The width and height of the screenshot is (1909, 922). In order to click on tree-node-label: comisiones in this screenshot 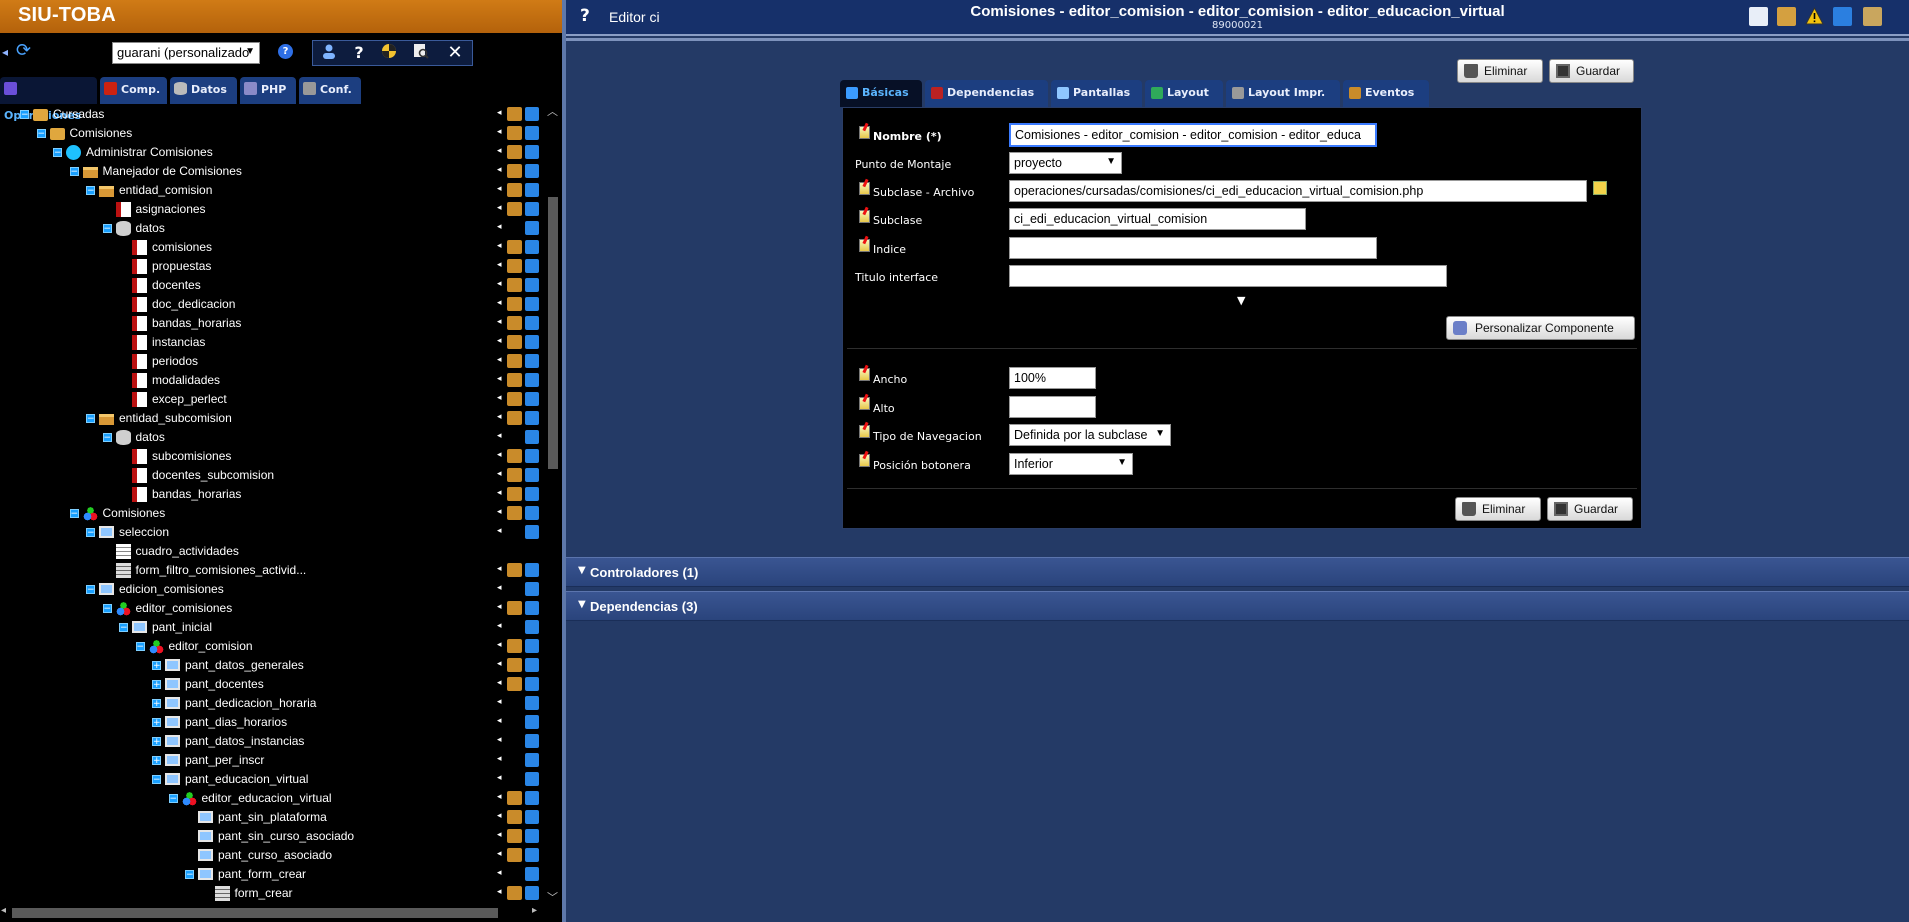, I will do `click(182, 247)`.